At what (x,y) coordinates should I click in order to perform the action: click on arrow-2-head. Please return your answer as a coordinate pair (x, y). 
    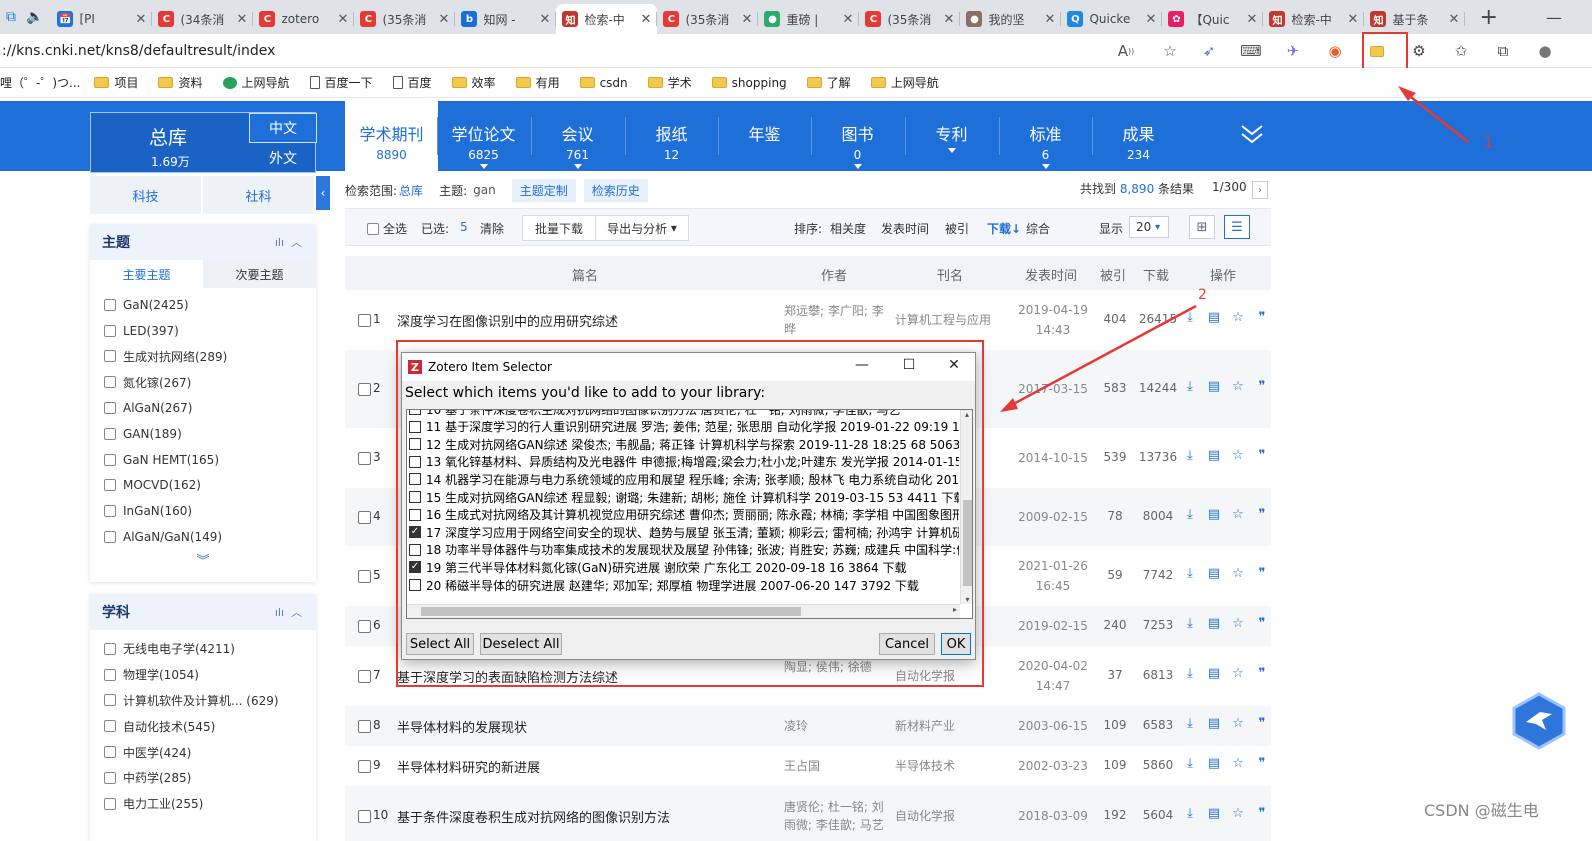
    Looking at the image, I should click on (1009, 405).